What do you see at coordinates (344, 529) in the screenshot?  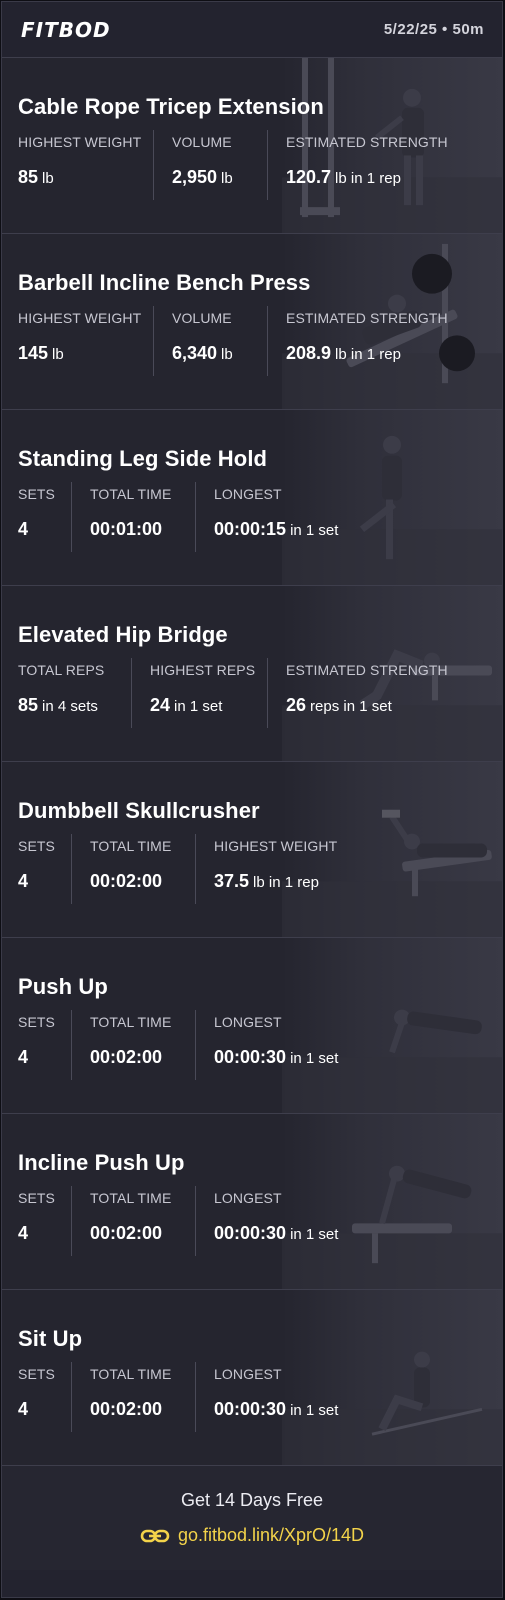 I see `stat-value: 00:00:15 in 1 set` at bounding box center [344, 529].